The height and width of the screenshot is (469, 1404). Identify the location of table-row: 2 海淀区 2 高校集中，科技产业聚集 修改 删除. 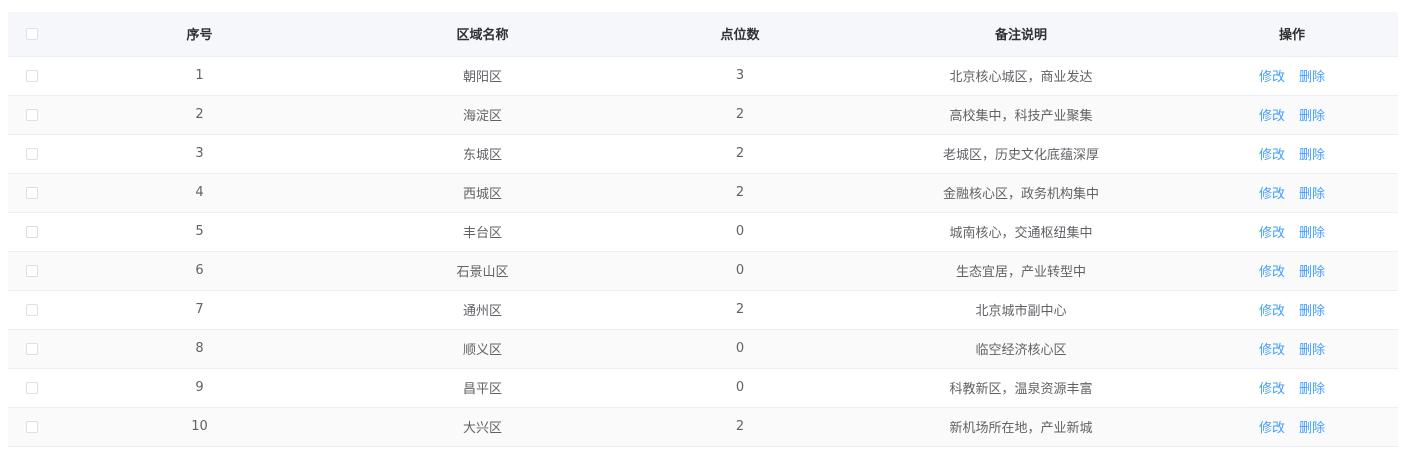
(703, 115).